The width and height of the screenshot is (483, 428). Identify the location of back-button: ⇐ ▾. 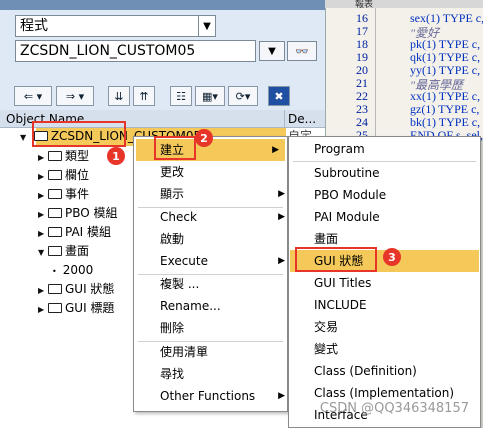
(33, 96).